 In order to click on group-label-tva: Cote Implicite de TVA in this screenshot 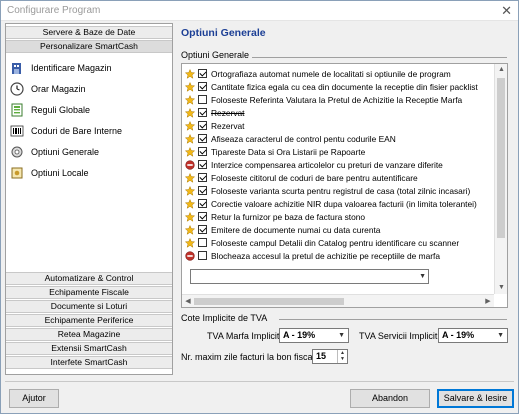, I will do `click(226, 318)`.